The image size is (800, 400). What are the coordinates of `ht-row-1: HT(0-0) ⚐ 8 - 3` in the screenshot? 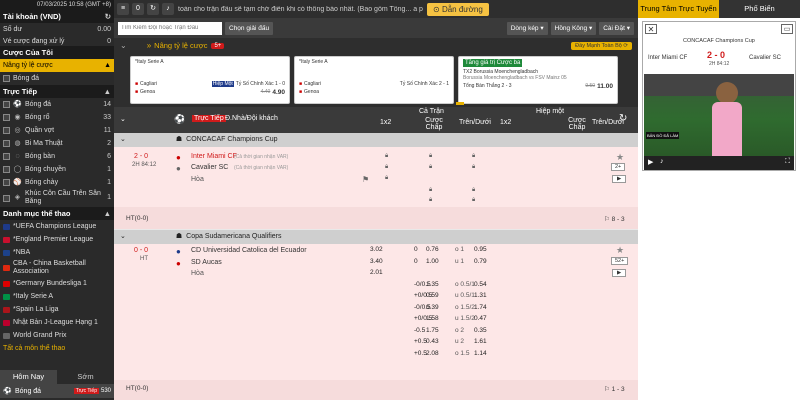 It's located at (376, 218).